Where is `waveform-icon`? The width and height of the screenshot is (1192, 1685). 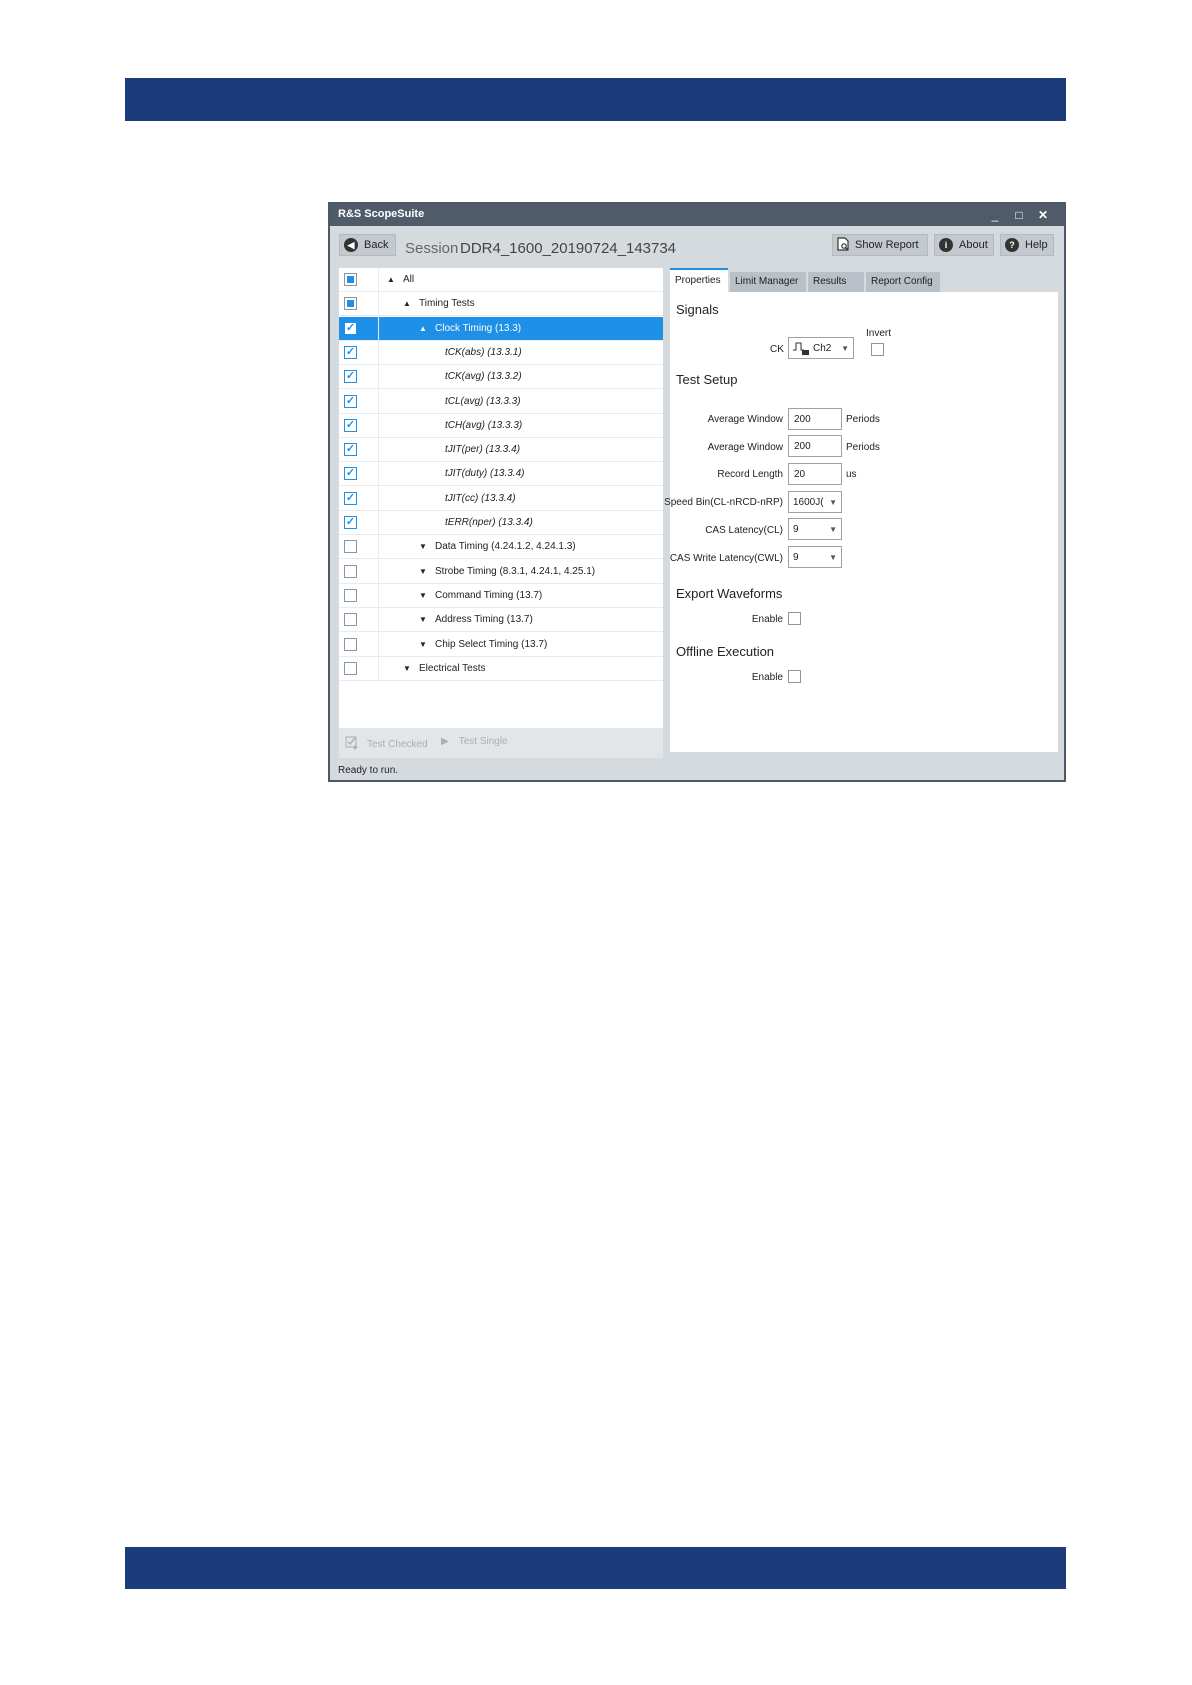
waveform-icon is located at coordinates (801, 349).